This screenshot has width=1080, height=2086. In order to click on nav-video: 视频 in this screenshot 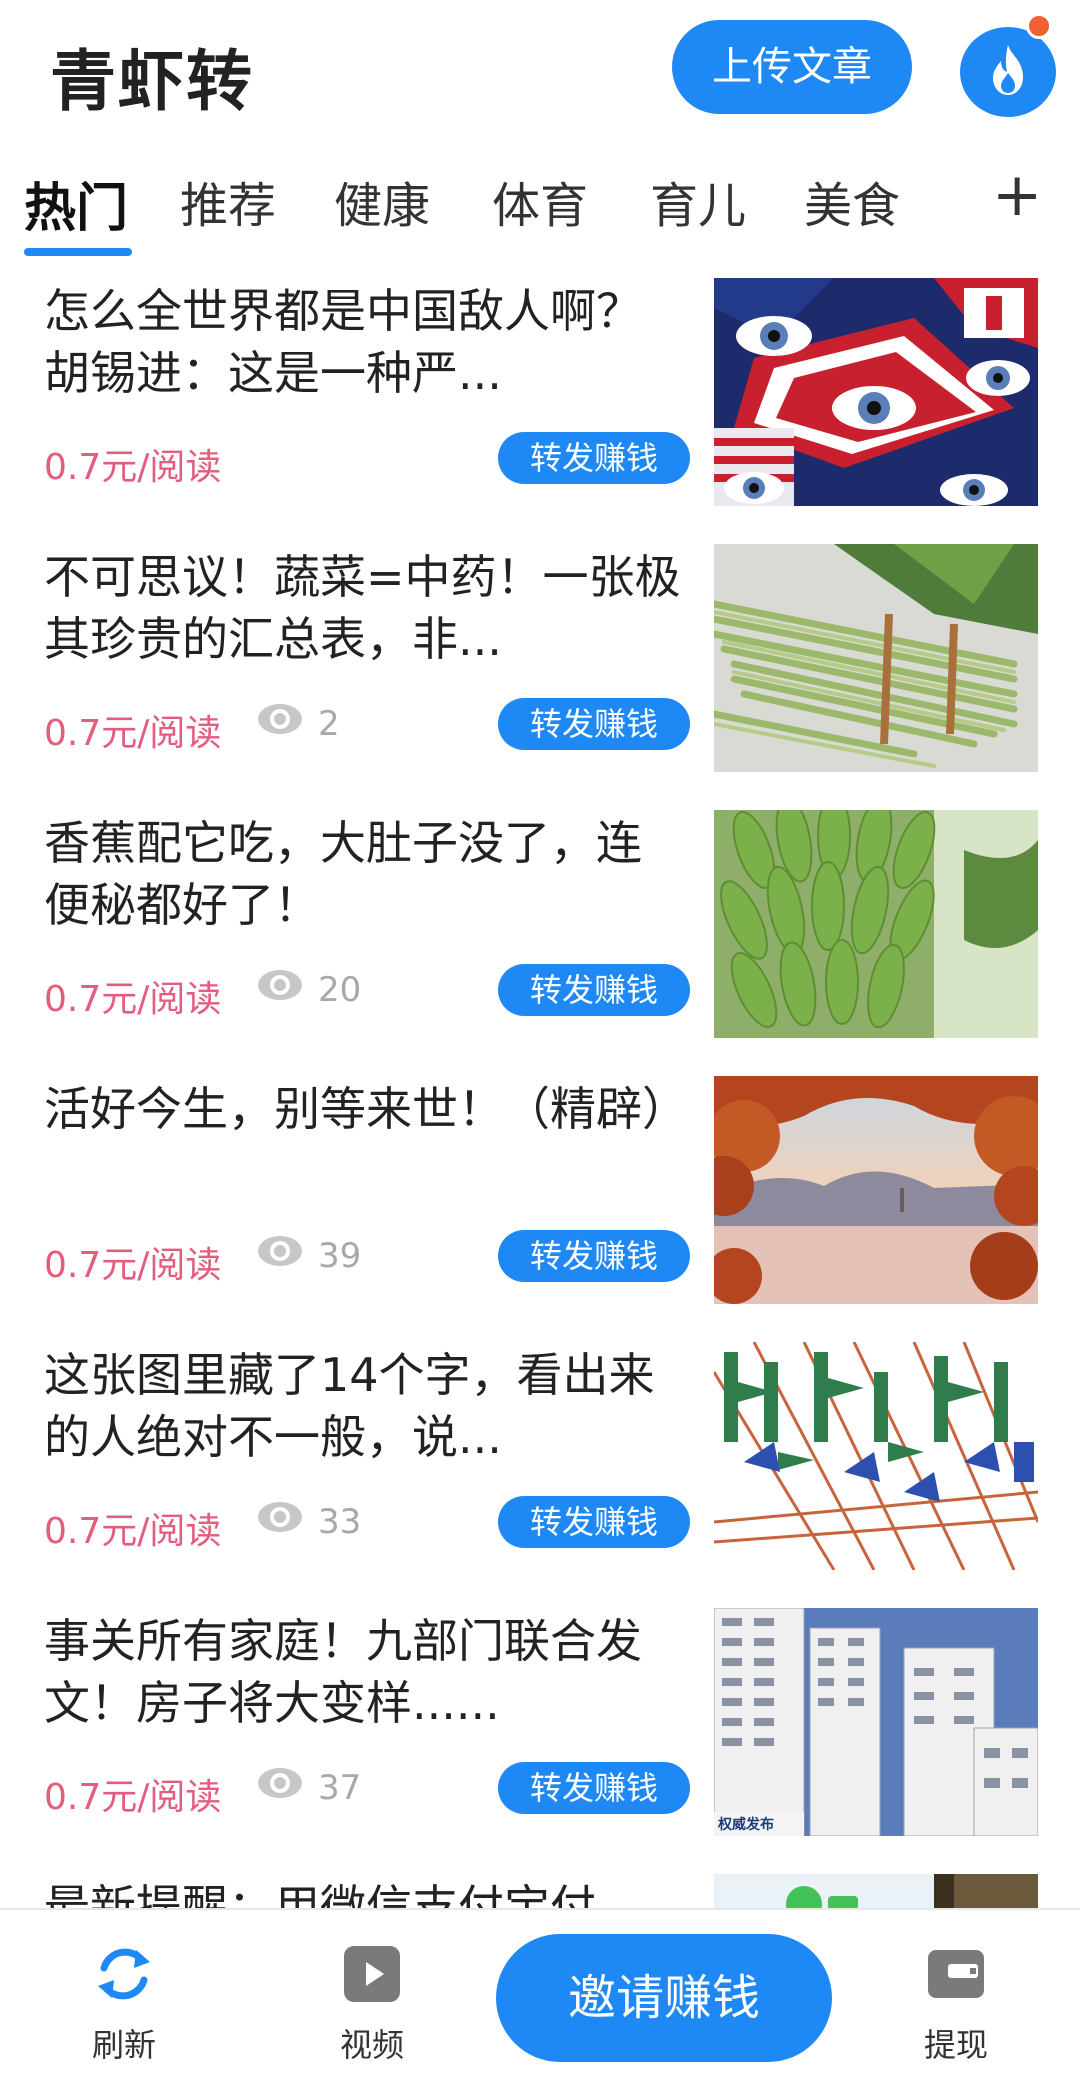, I will do `click(372, 2004)`.